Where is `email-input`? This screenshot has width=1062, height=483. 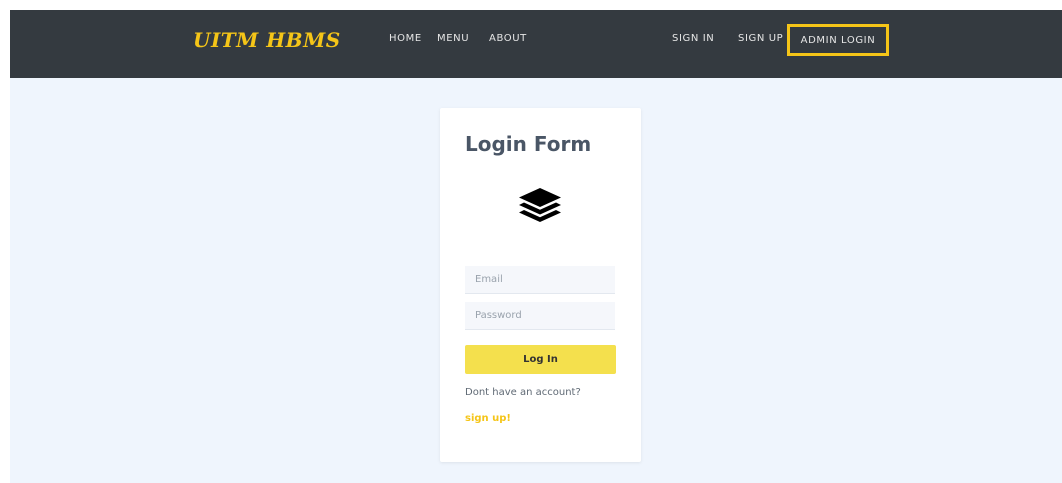
email-input is located at coordinates (540, 280).